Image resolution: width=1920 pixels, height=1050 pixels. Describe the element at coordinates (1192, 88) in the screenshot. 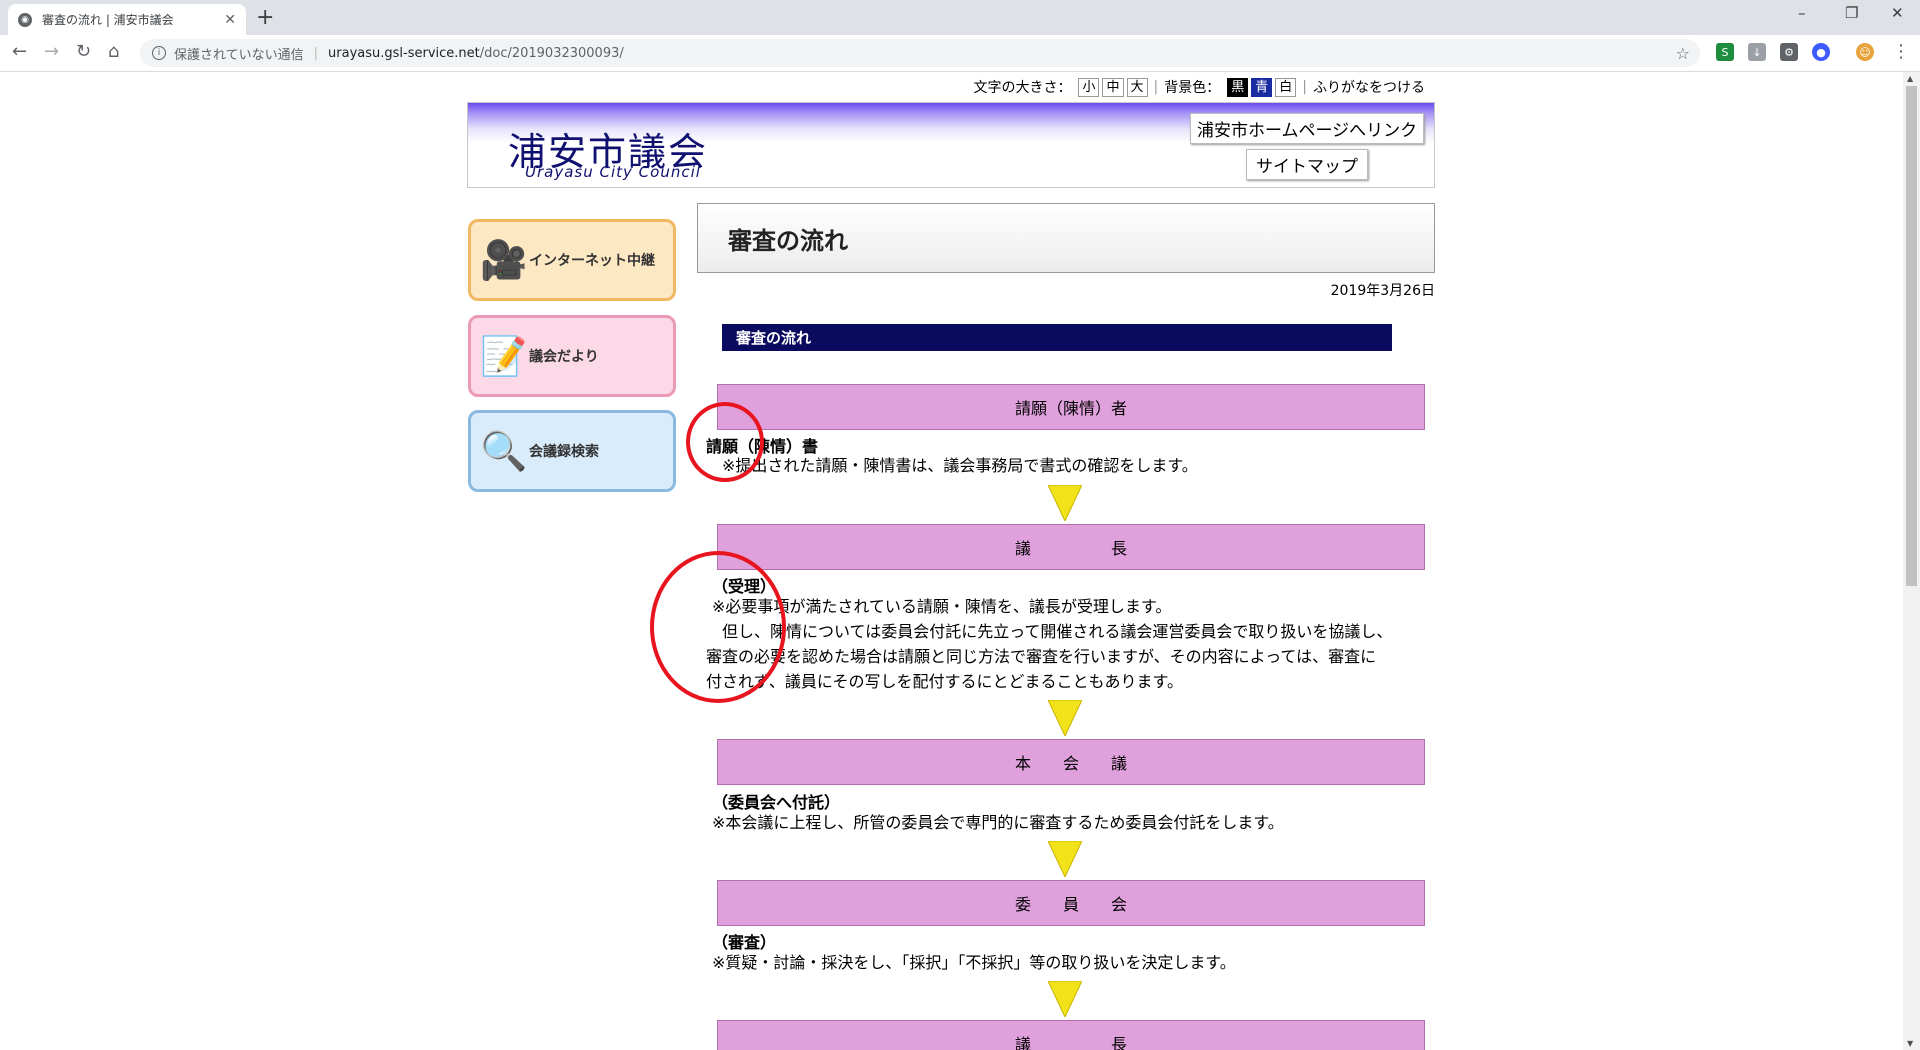

I see `bg-color-label: 背景色：` at that location.